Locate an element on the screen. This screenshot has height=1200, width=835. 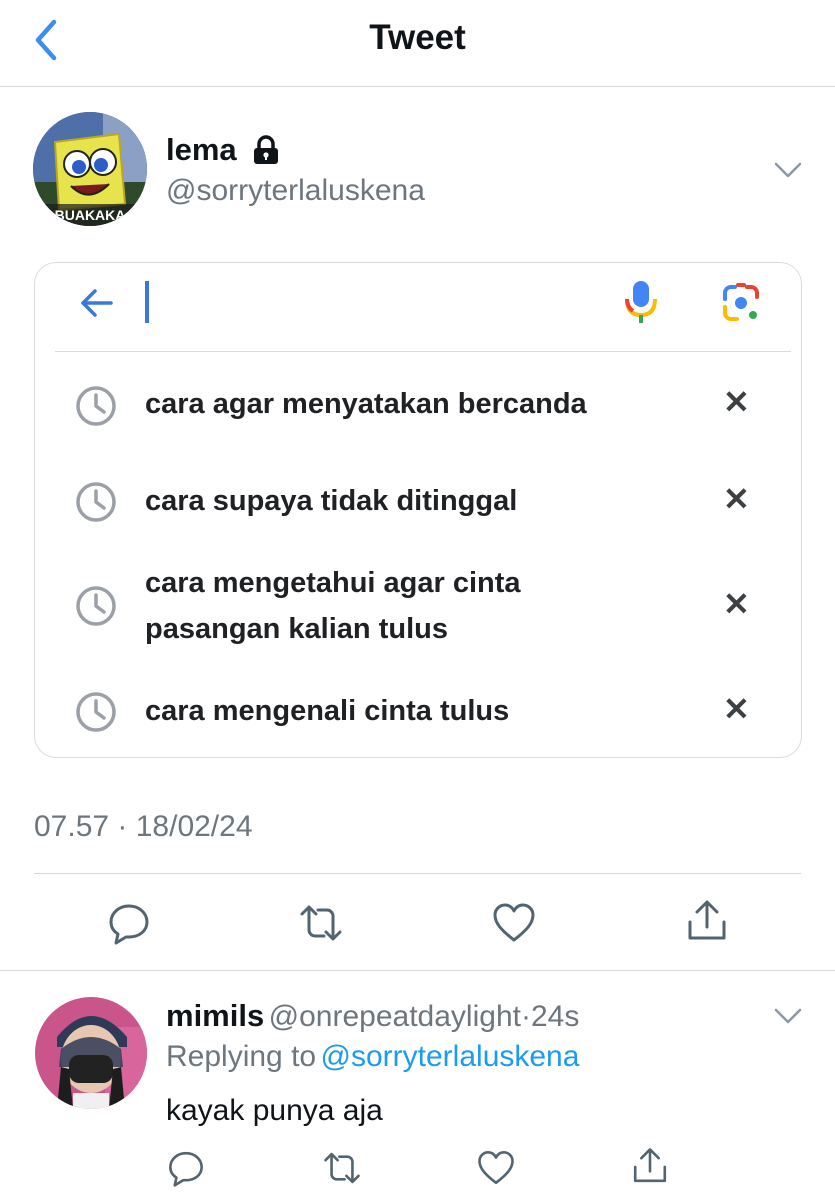
reply-time: 24s is located at coordinates (555, 1016).